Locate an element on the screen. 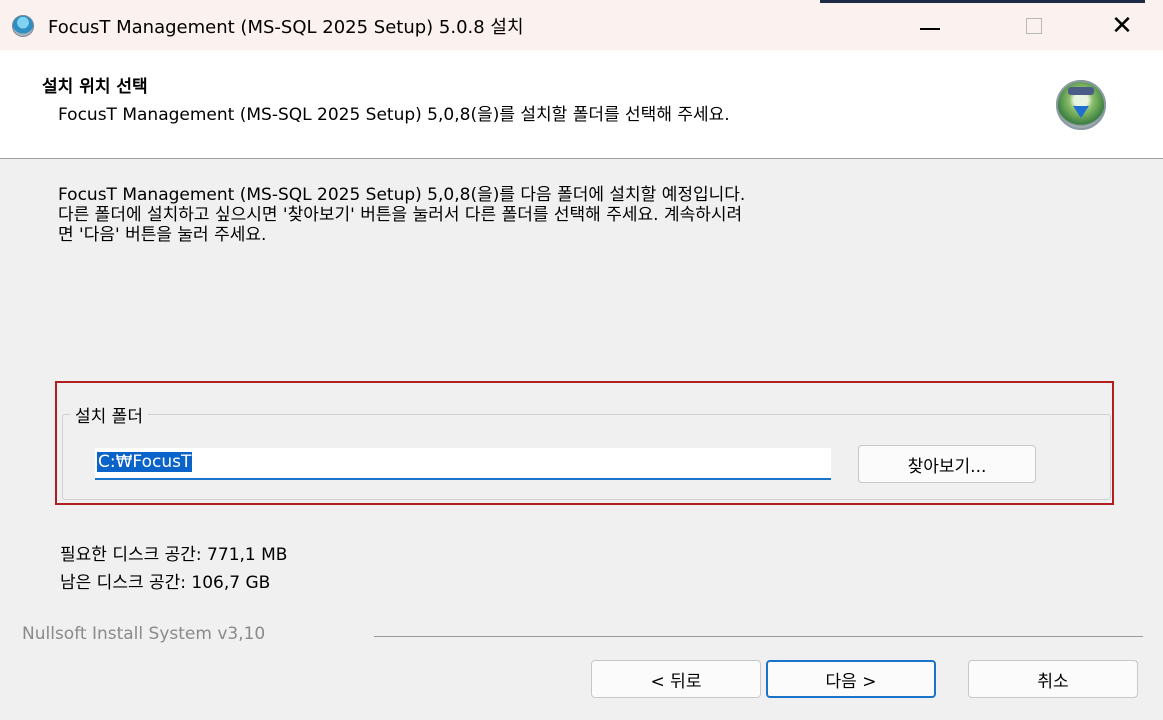 The width and height of the screenshot is (1163, 720). minimize-button is located at coordinates (930, 26).